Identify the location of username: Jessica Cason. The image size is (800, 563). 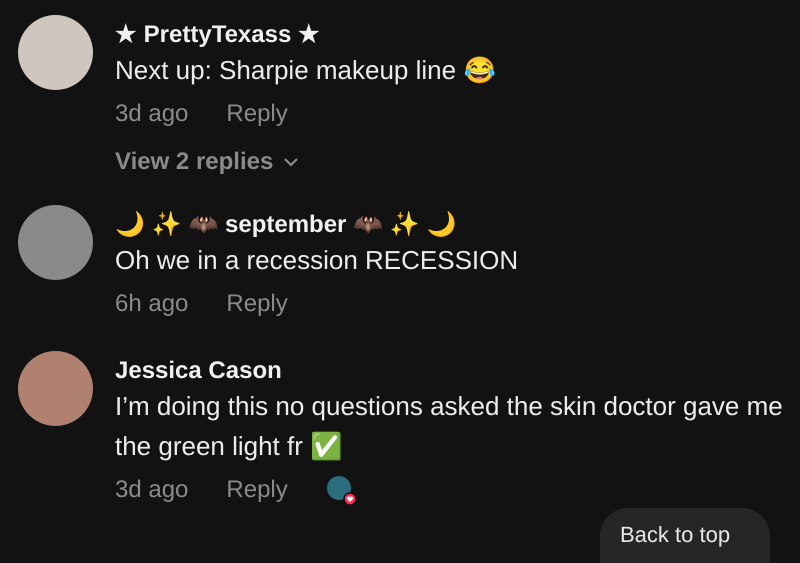
(198, 371).